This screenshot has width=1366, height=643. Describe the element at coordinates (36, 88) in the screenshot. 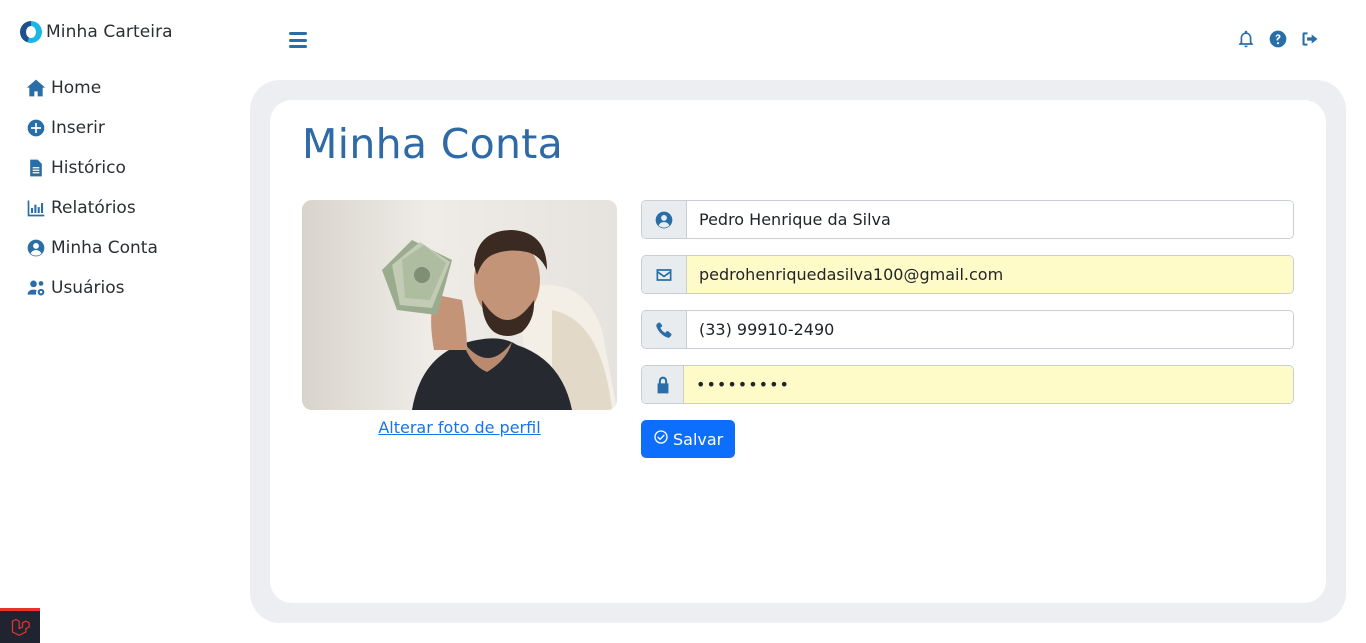

I see `home-icon` at that location.